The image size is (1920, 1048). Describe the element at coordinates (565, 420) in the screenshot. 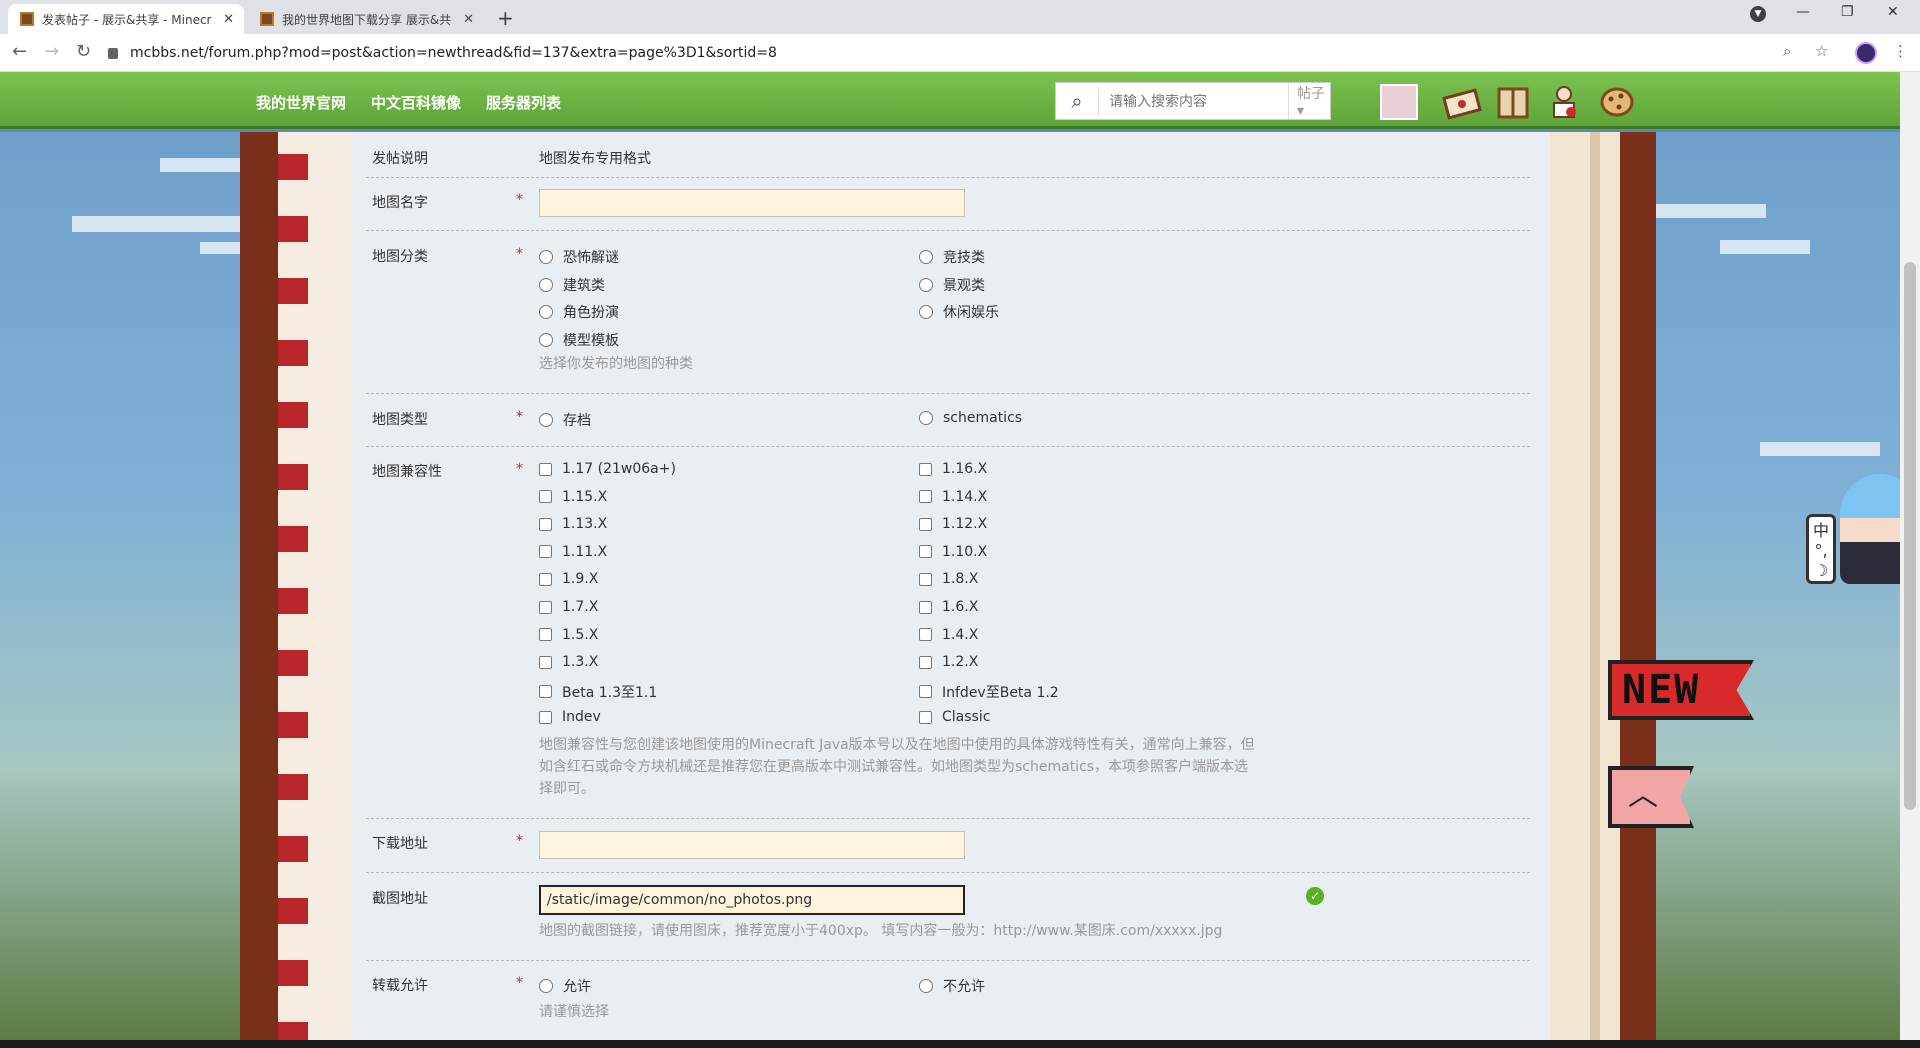

I see `type-save-radio: 存档` at that location.